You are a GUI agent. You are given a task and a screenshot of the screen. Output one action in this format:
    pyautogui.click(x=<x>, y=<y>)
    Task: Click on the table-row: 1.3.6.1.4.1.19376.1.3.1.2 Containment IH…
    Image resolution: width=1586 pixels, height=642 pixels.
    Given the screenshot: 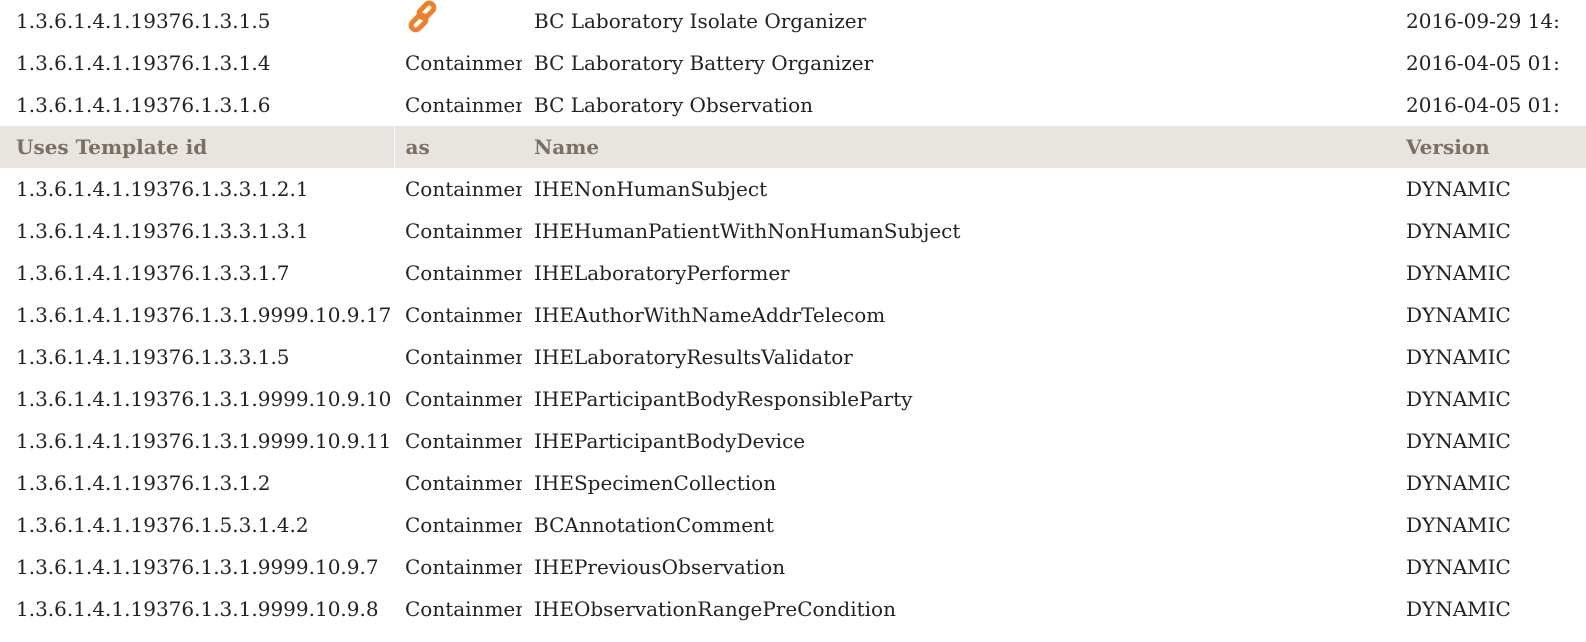 What is the action you would take?
    pyautogui.click(x=793, y=483)
    